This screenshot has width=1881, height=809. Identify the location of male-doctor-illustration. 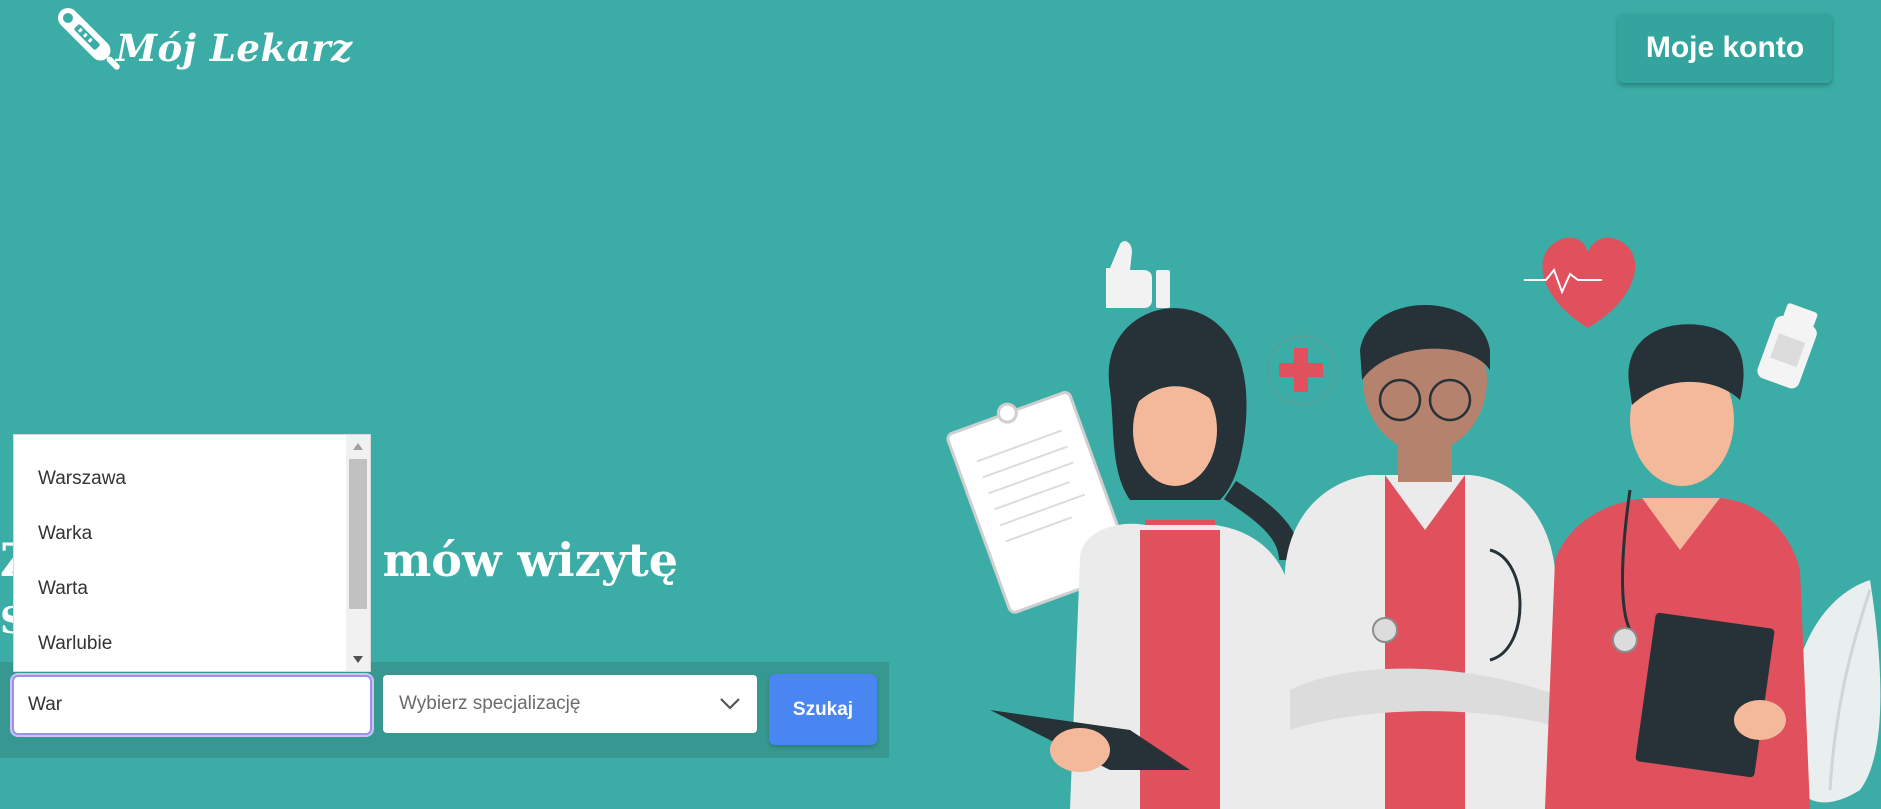
(1422, 557).